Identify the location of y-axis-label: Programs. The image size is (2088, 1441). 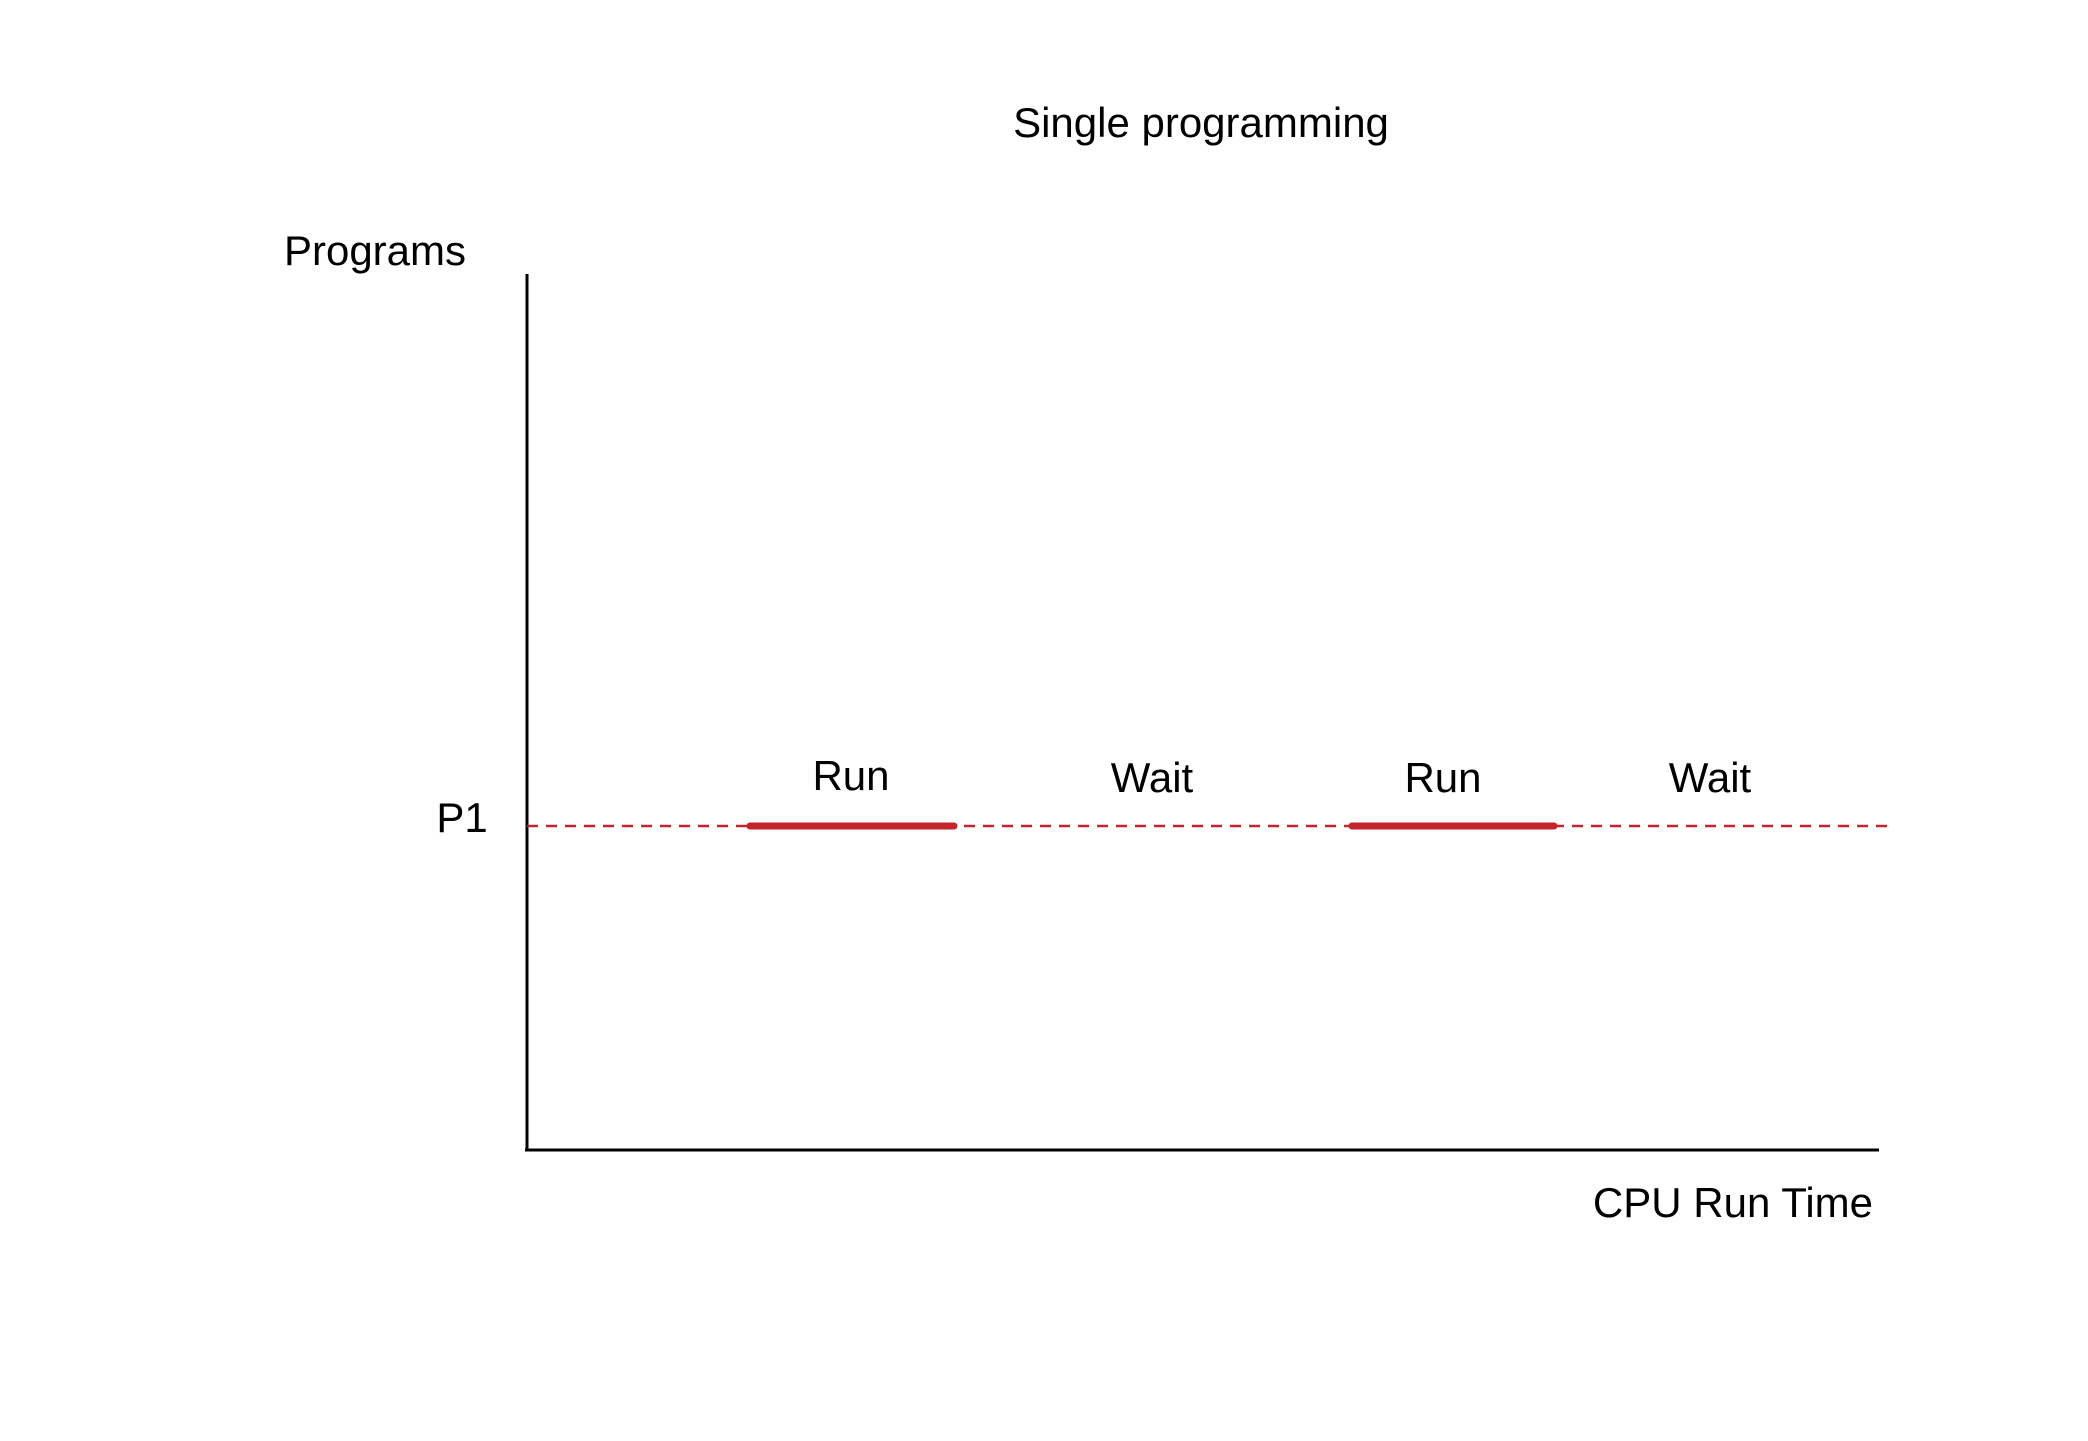
(375, 250).